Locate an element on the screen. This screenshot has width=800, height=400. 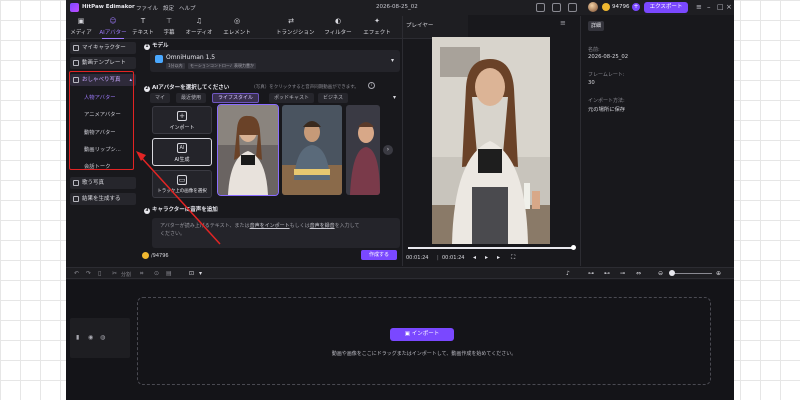
close-icon: × is located at coordinates (729, 7).